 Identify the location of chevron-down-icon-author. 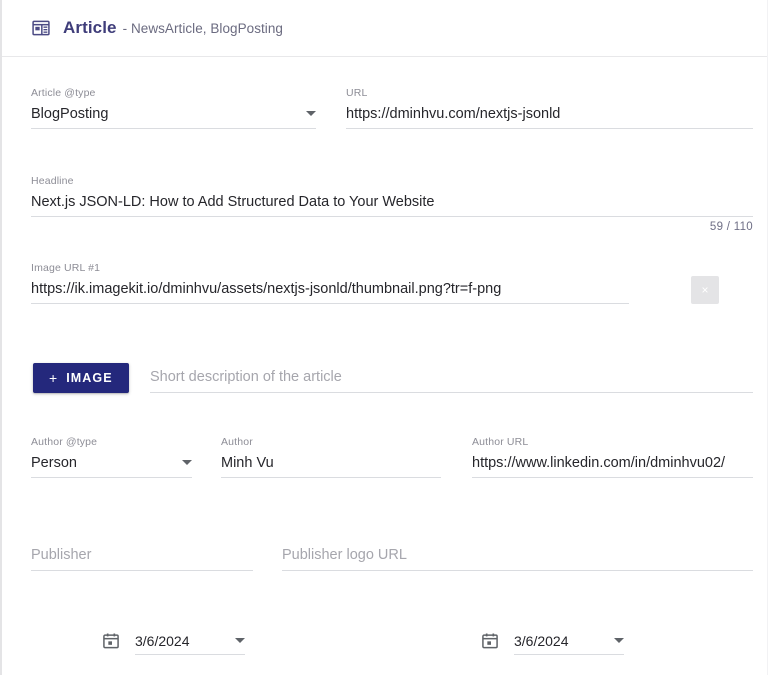
(187, 462).